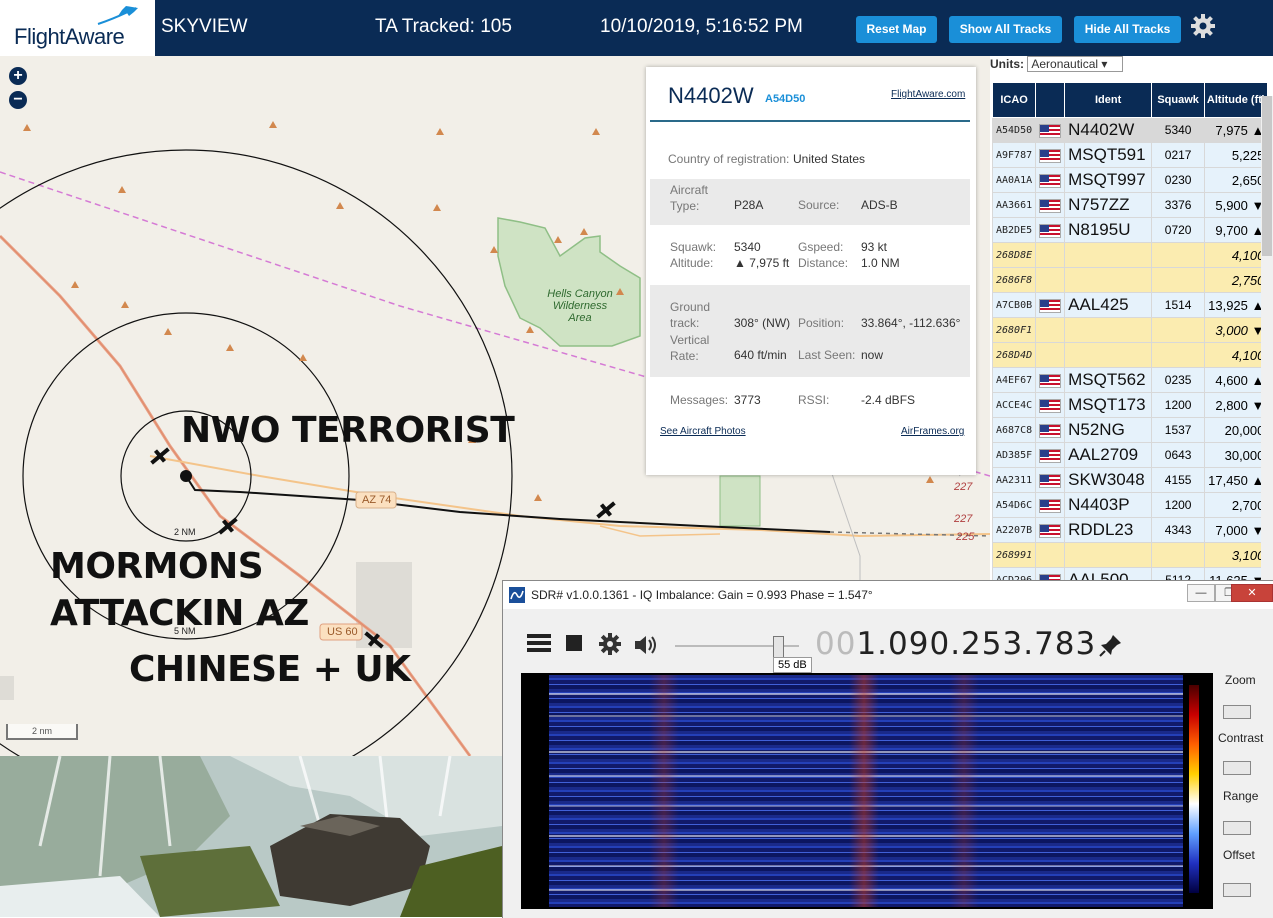  Describe the element at coordinates (1130, 573) in the screenshot. I see `table-row: ACD296 AAL500 5112 11,625 ▼` at that location.